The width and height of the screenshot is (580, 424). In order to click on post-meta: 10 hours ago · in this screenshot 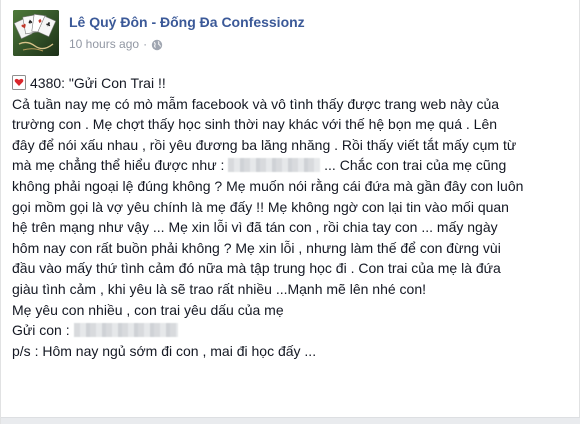, I will do `click(116, 44)`.